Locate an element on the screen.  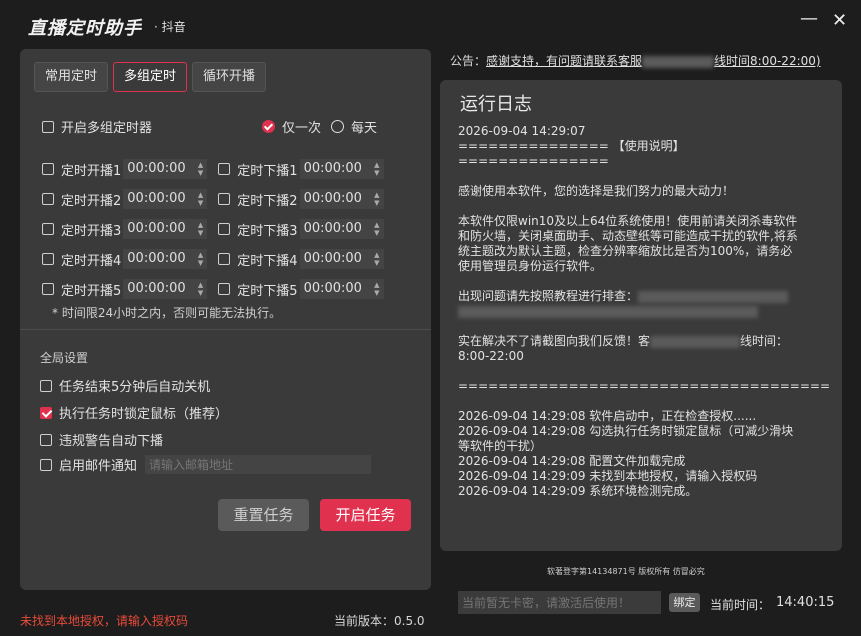
start-3-label: 定时开播3 is located at coordinates (91, 231).